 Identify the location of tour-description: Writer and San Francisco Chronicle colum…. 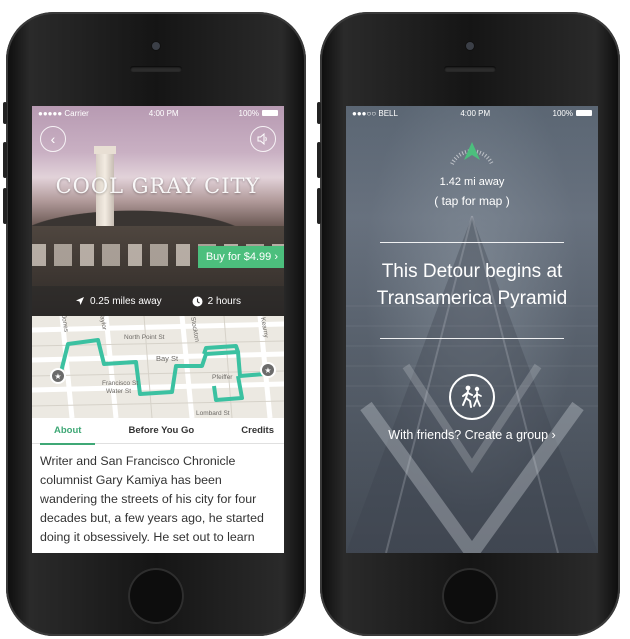
(152, 499).